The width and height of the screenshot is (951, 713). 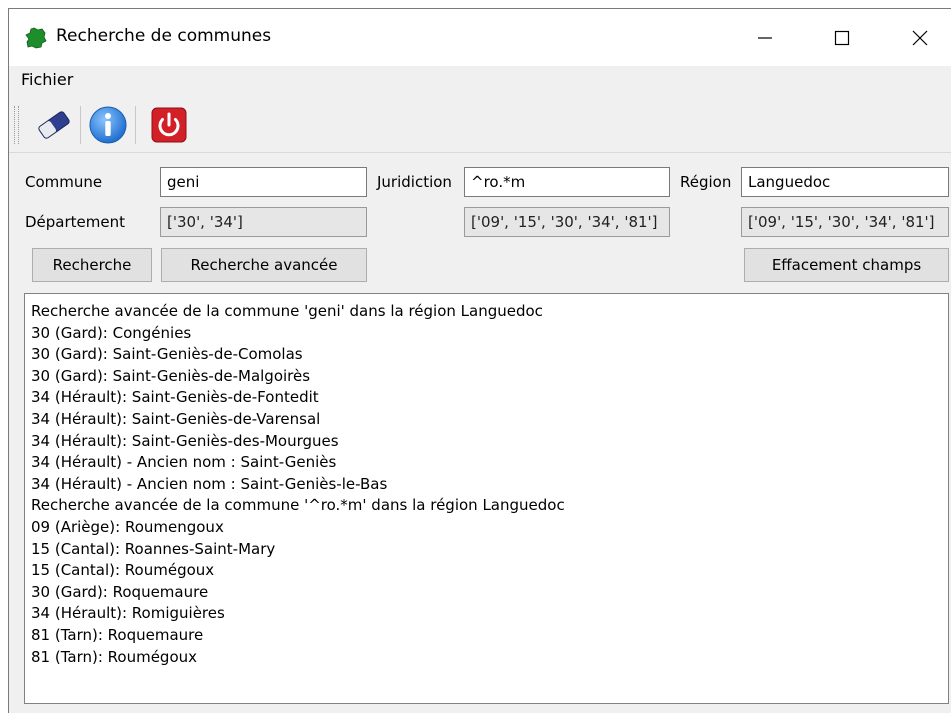 What do you see at coordinates (171, 375) in the screenshot?
I see `result-line: 30 (Gard): Saint-Geniès-de-Malgoirès` at bounding box center [171, 375].